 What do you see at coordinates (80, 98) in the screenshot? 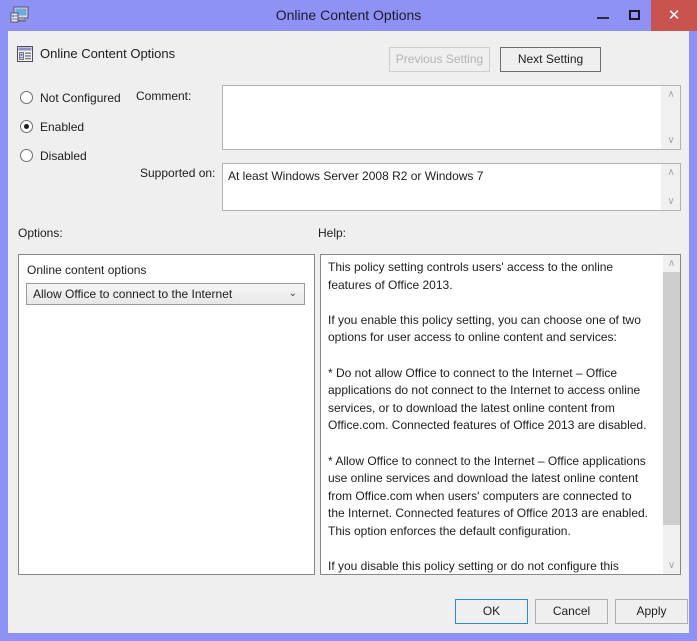
I see `radio-not-configured-label: Not Configured` at bounding box center [80, 98].